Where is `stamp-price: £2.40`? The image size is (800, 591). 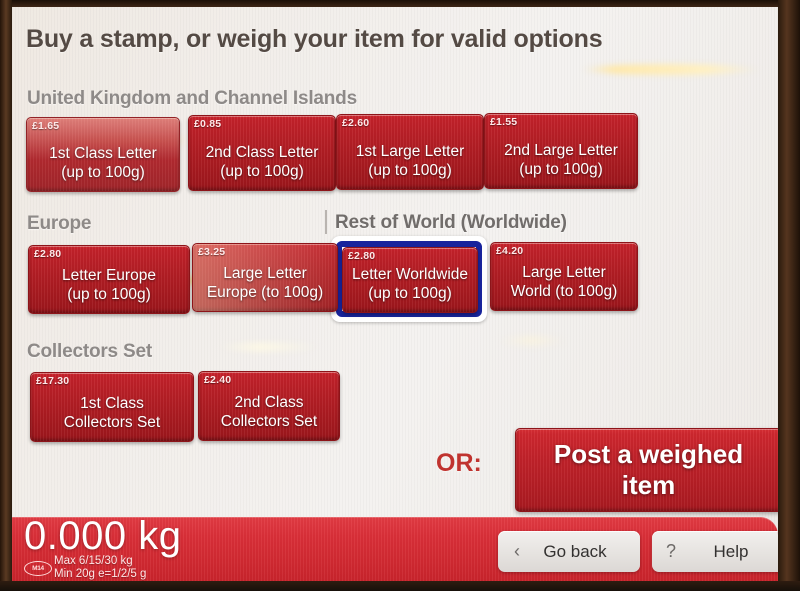
stamp-price: £2.40 is located at coordinates (218, 380).